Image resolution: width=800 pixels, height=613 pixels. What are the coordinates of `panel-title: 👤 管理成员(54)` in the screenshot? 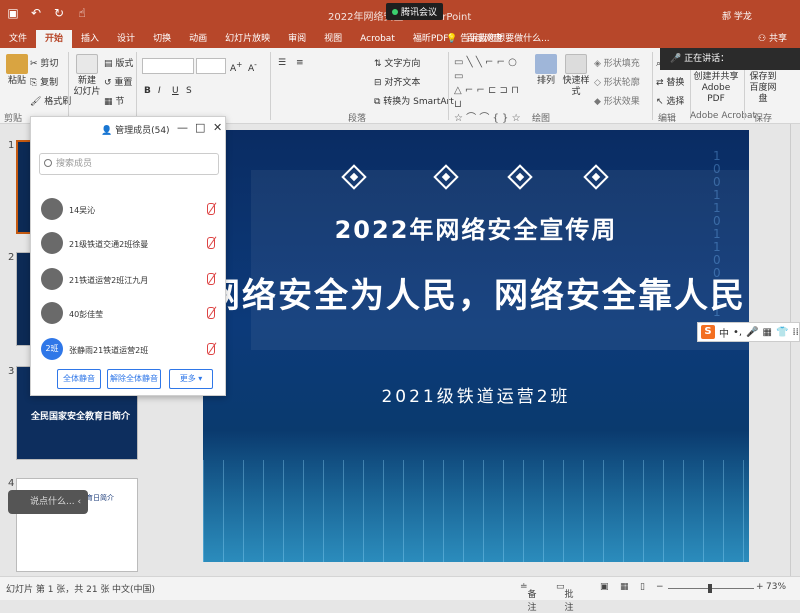 It's located at (135, 131).